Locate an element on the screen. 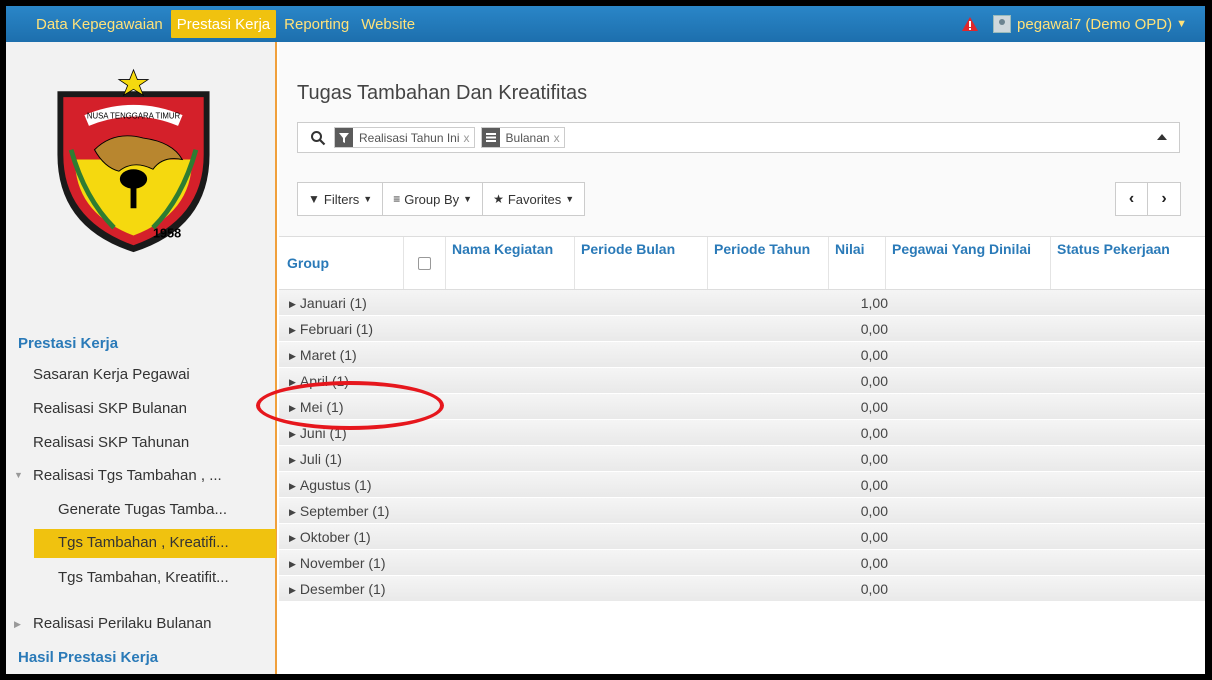 The image size is (1212, 680). group-label: ▶ September (1) is located at coordinates (339, 511).